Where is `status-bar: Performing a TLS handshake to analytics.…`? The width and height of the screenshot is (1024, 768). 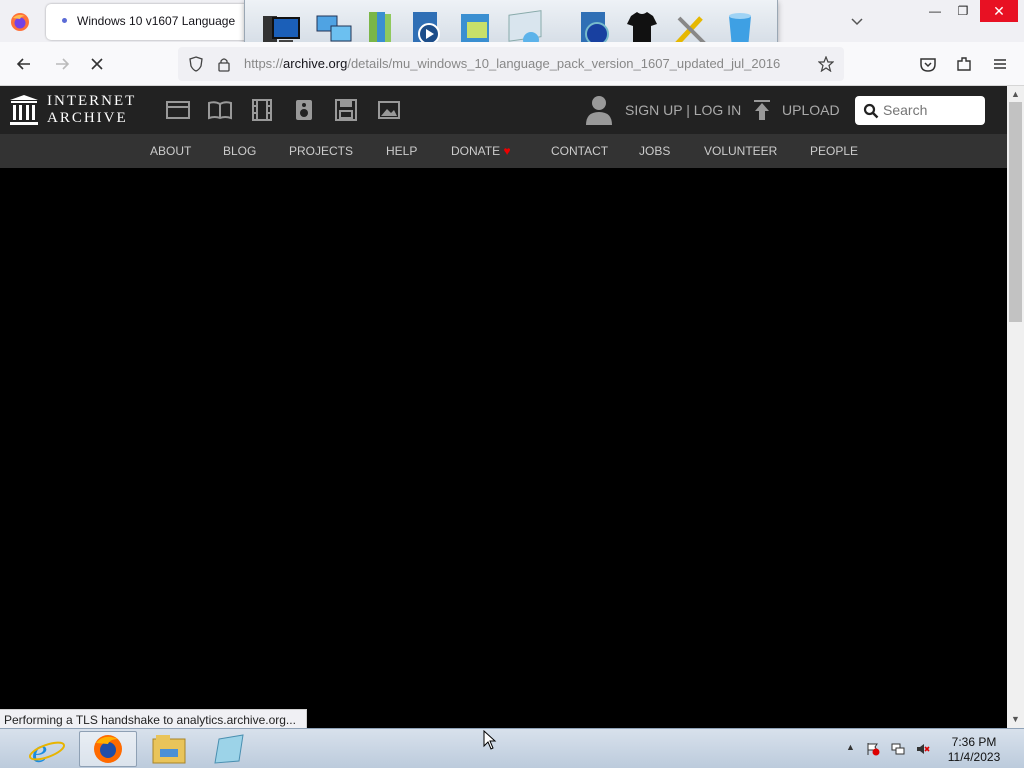 status-bar: Performing a TLS handshake to analytics.… is located at coordinates (153, 719).